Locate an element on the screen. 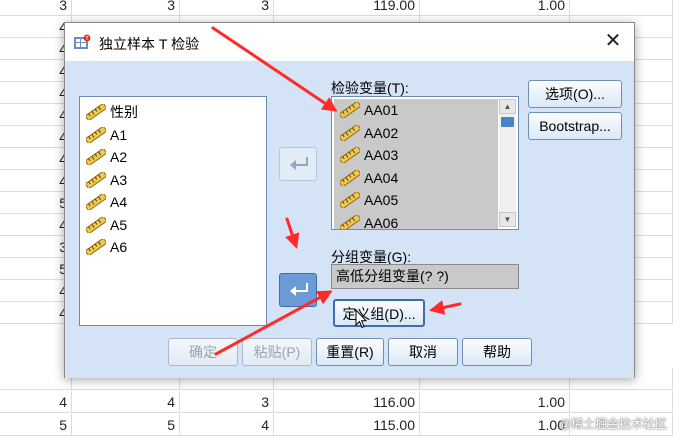  move-to-grouping-variable-button is located at coordinates (298, 290).